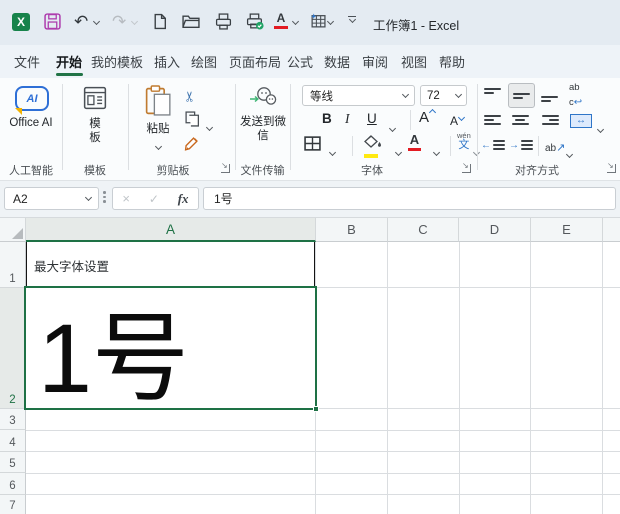 This screenshot has height=514, width=620. Describe the element at coordinates (521, 95) in the screenshot. I see `align-middle-button` at that location.